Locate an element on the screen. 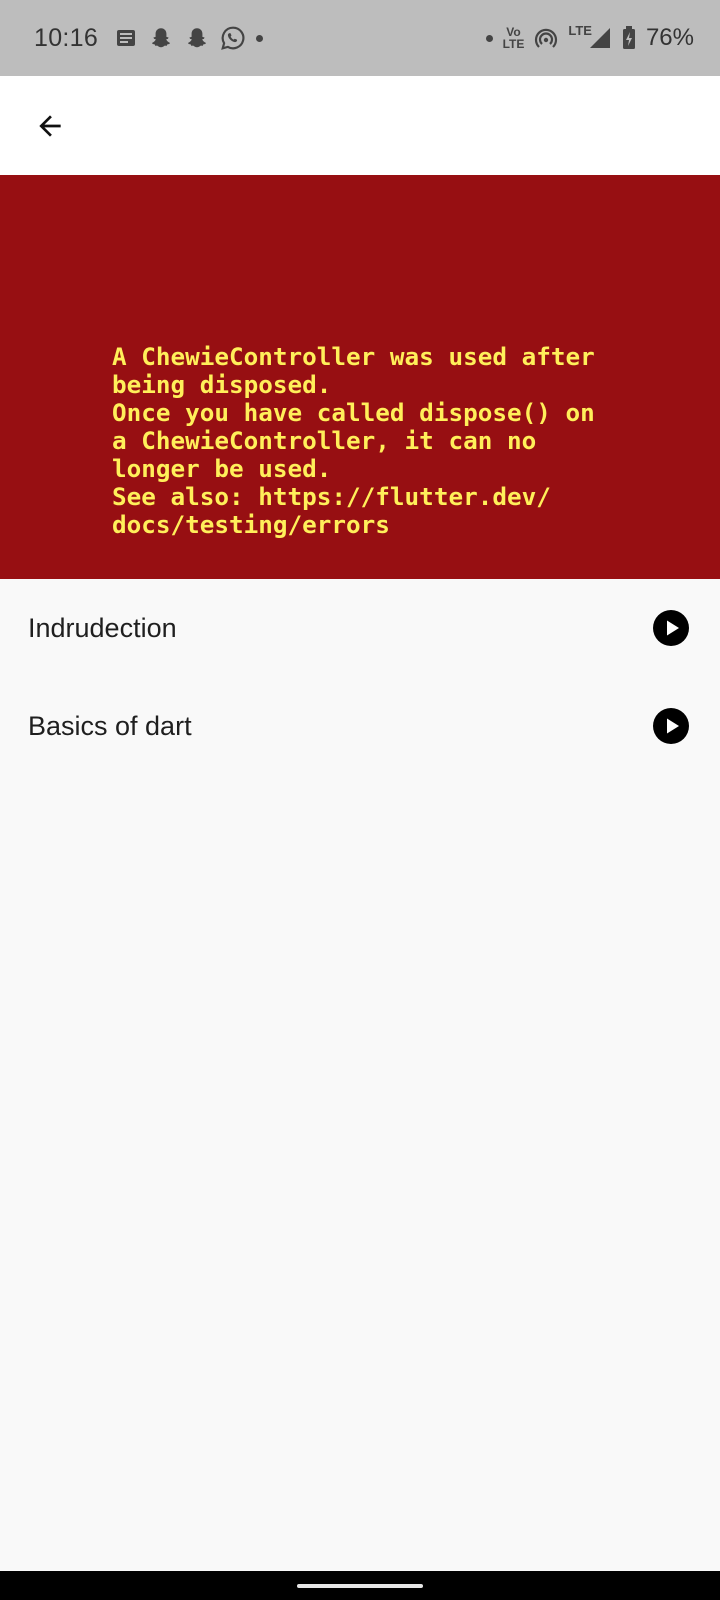 This screenshot has width=720, height=1600. navigation-bar is located at coordinates (360, 1585).